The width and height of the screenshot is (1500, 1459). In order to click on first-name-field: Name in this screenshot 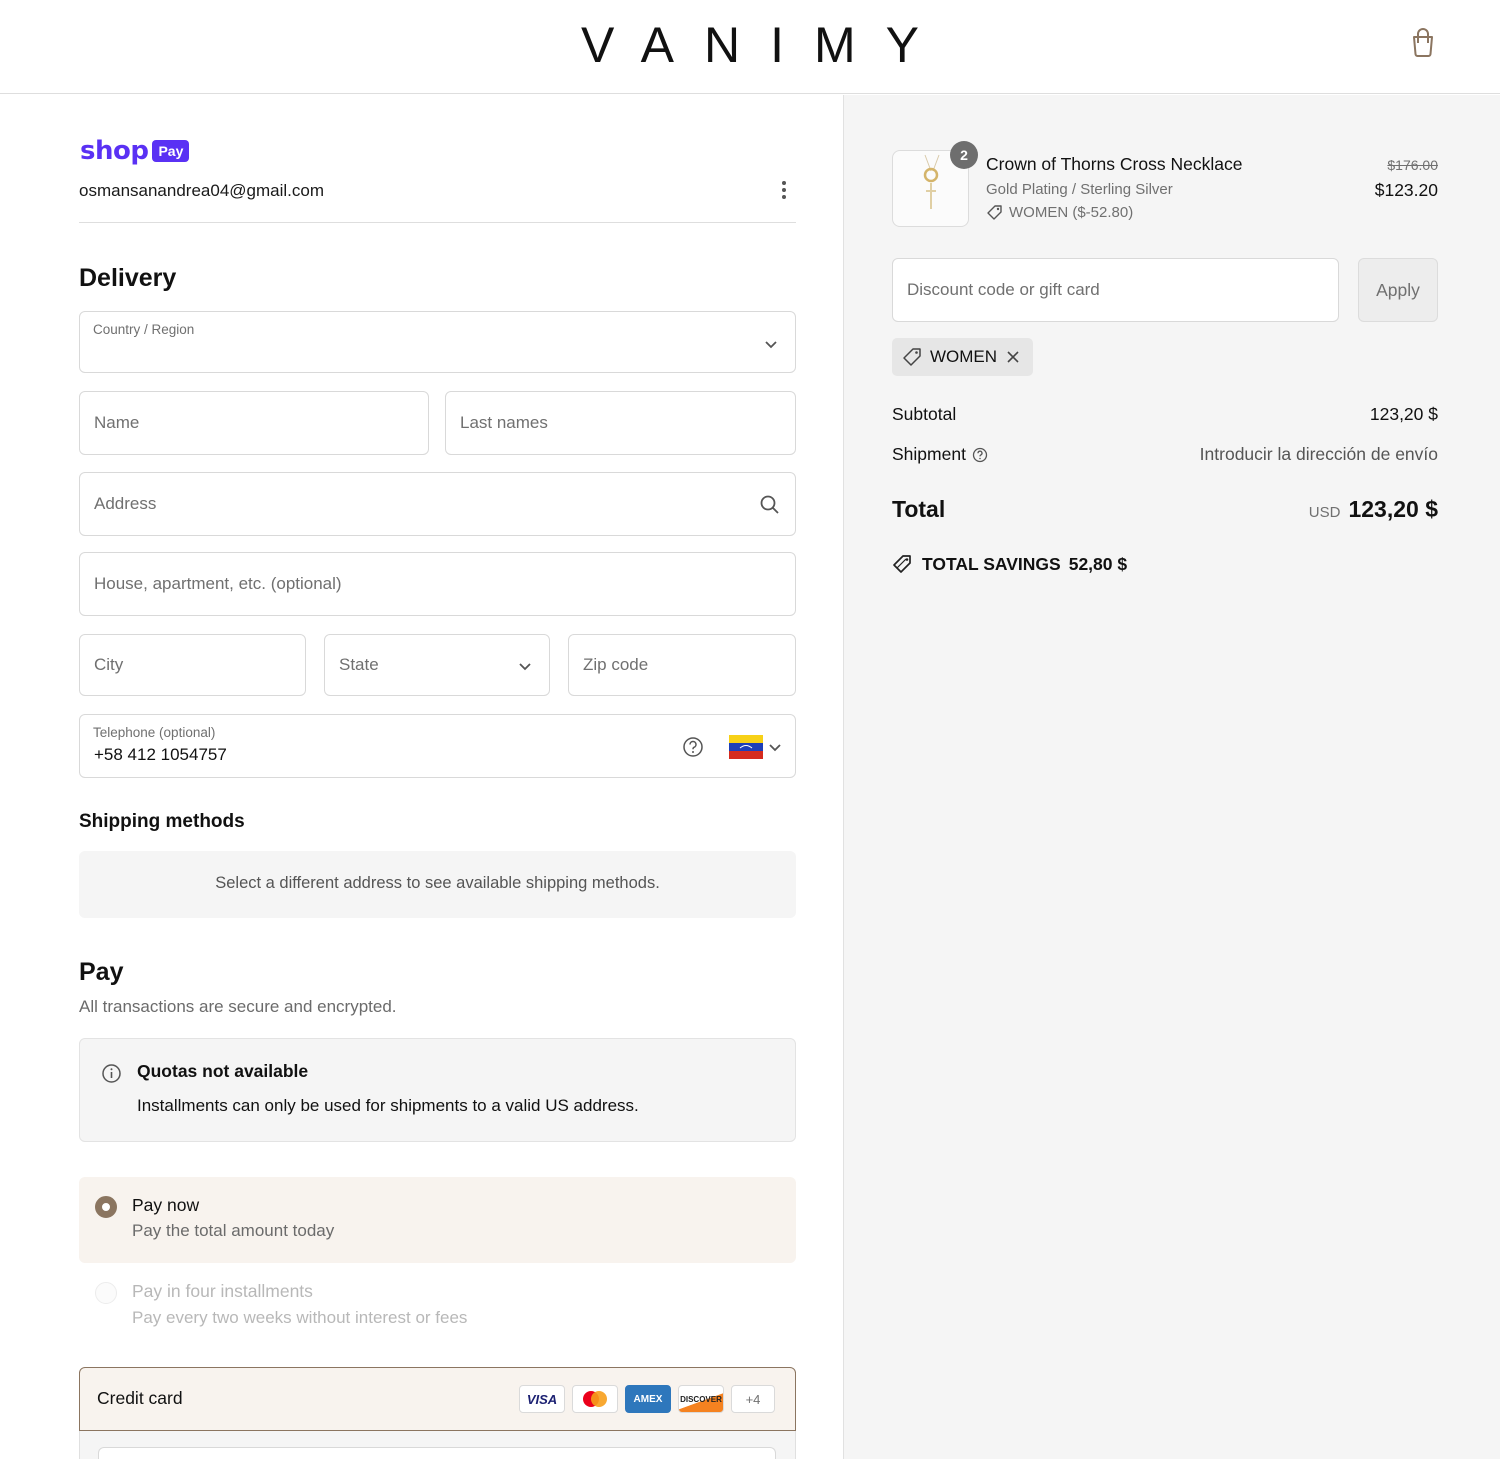, I will do `click(254, 423)`.